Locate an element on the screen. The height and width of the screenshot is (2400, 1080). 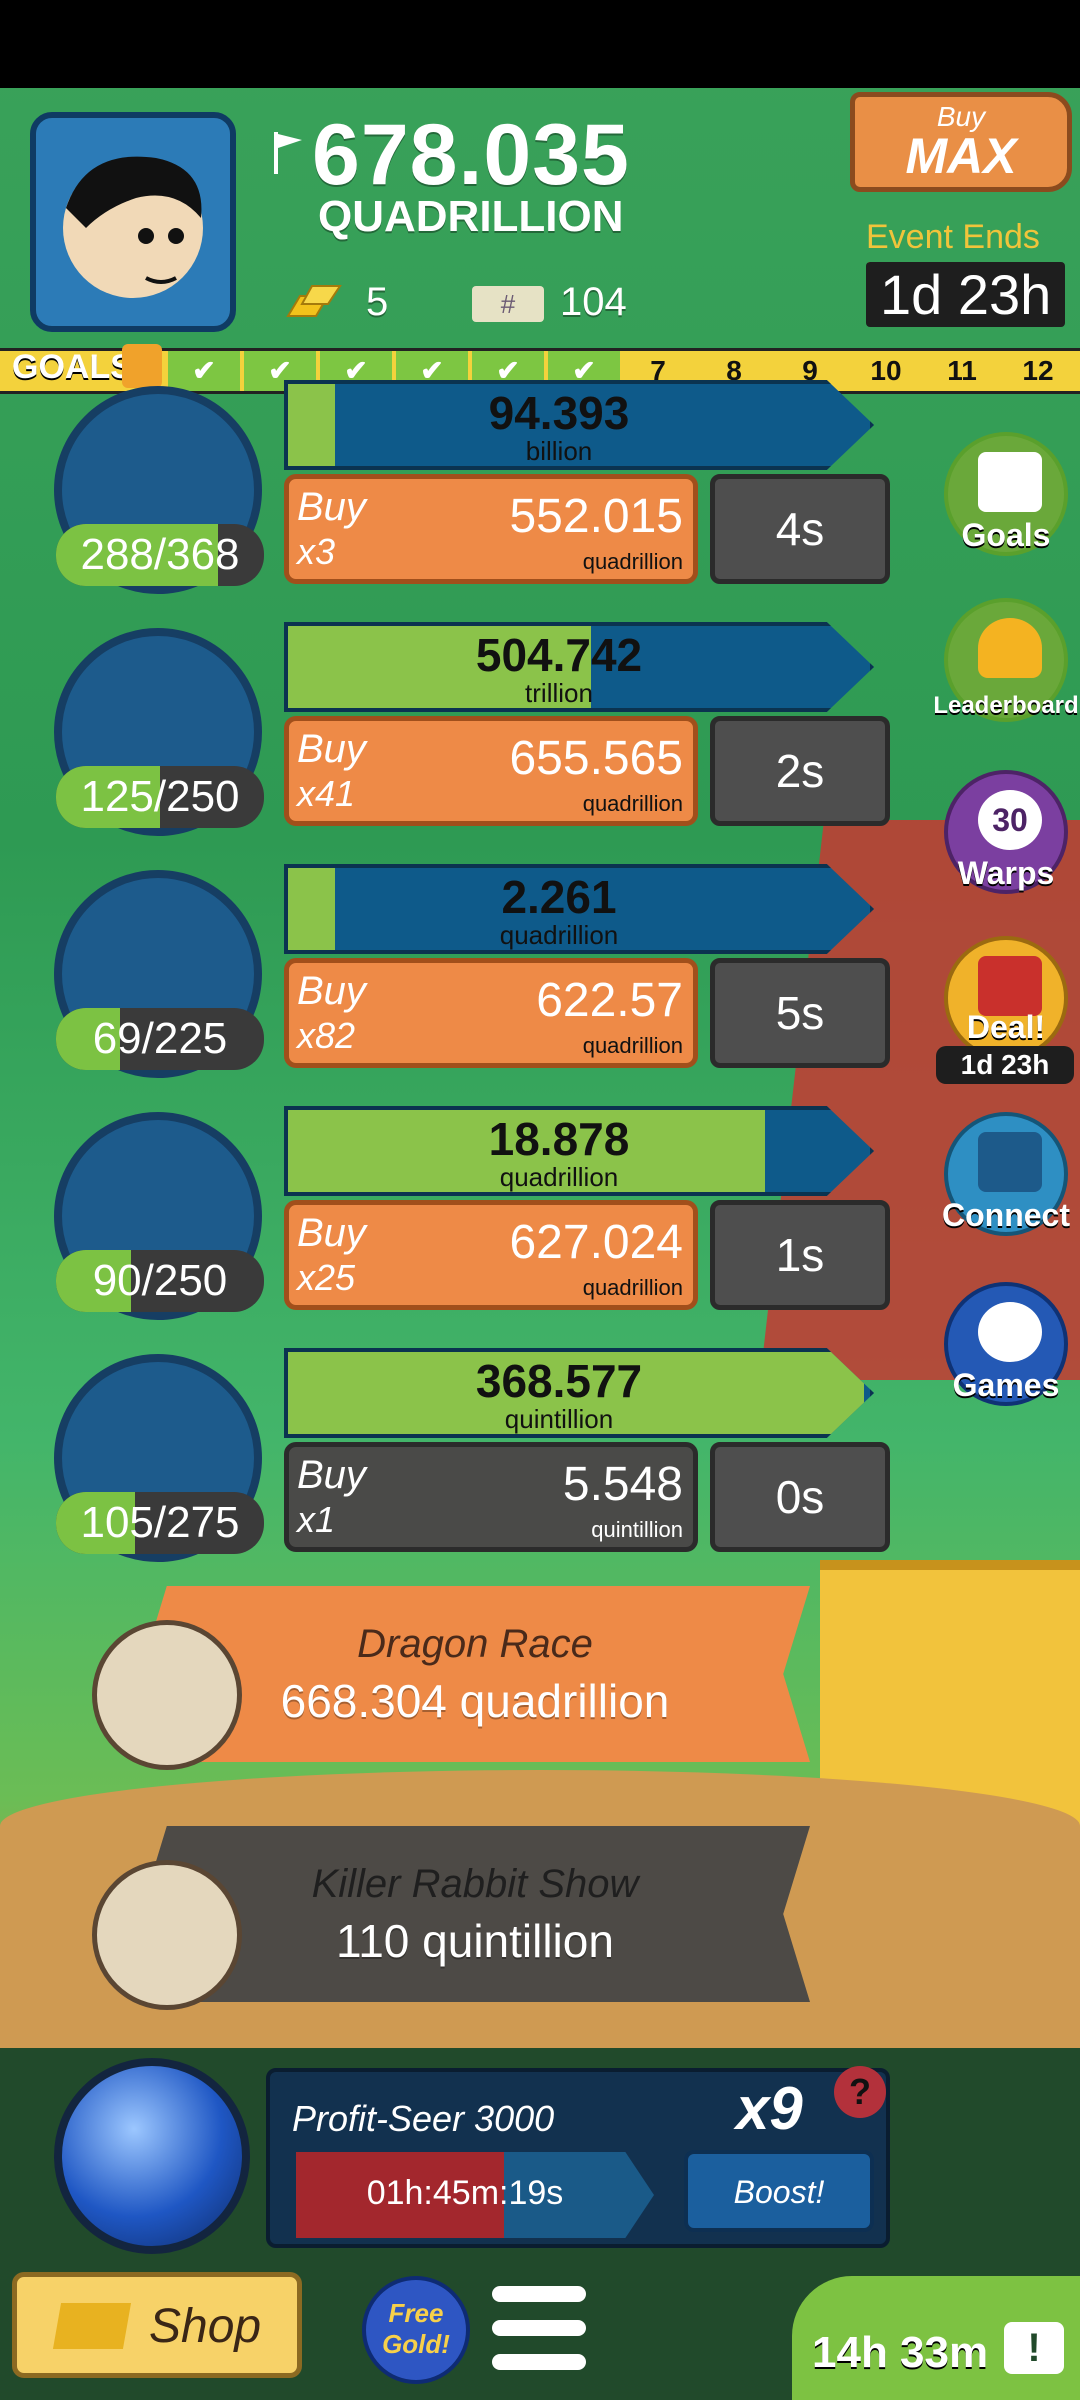
profit-progress-bar: 94.393 billion is located at coordinates (579, 425).